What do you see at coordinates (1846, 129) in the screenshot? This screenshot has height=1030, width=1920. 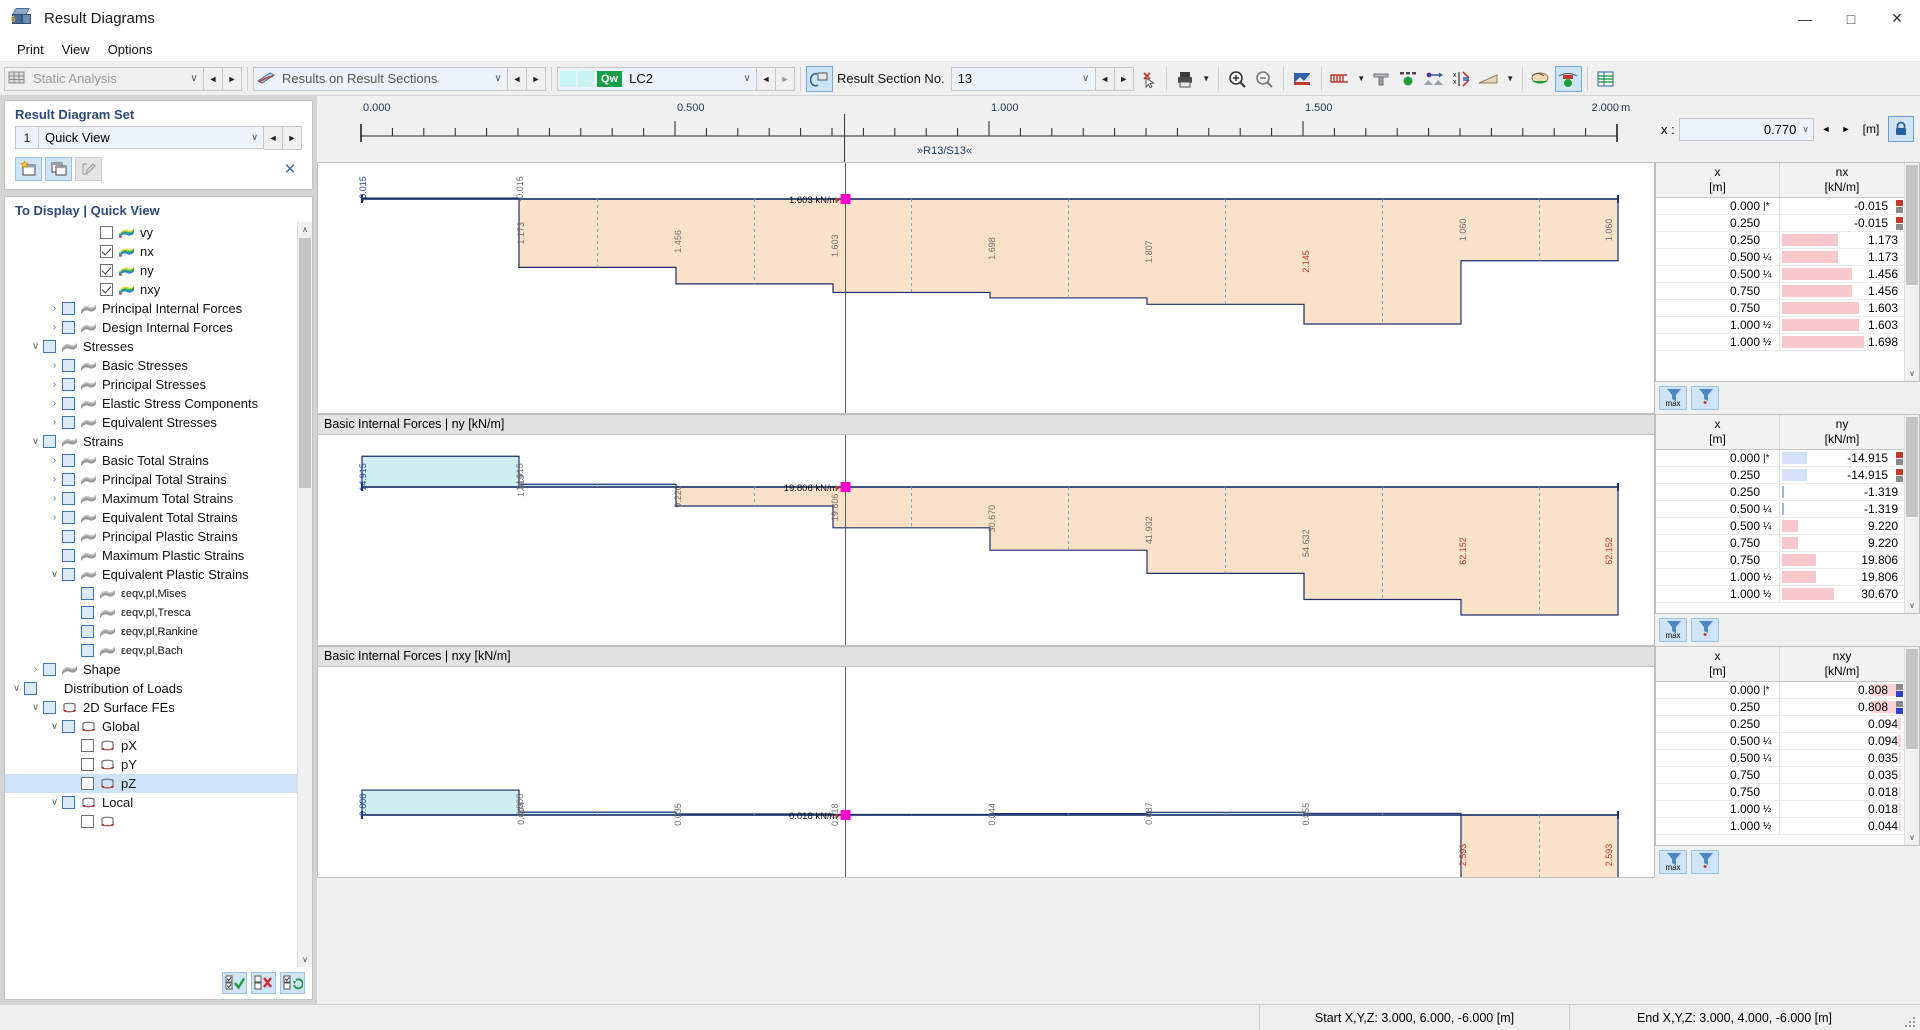 I see `x-next-button: ►` at bounding box center [1846, 129].